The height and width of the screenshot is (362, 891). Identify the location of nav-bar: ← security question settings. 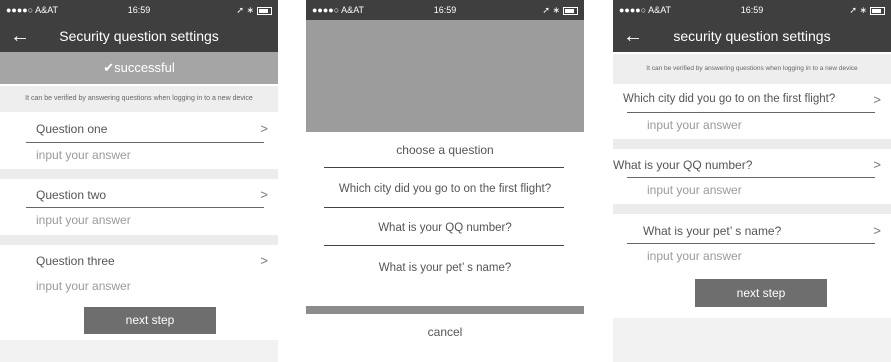
(752, 36).